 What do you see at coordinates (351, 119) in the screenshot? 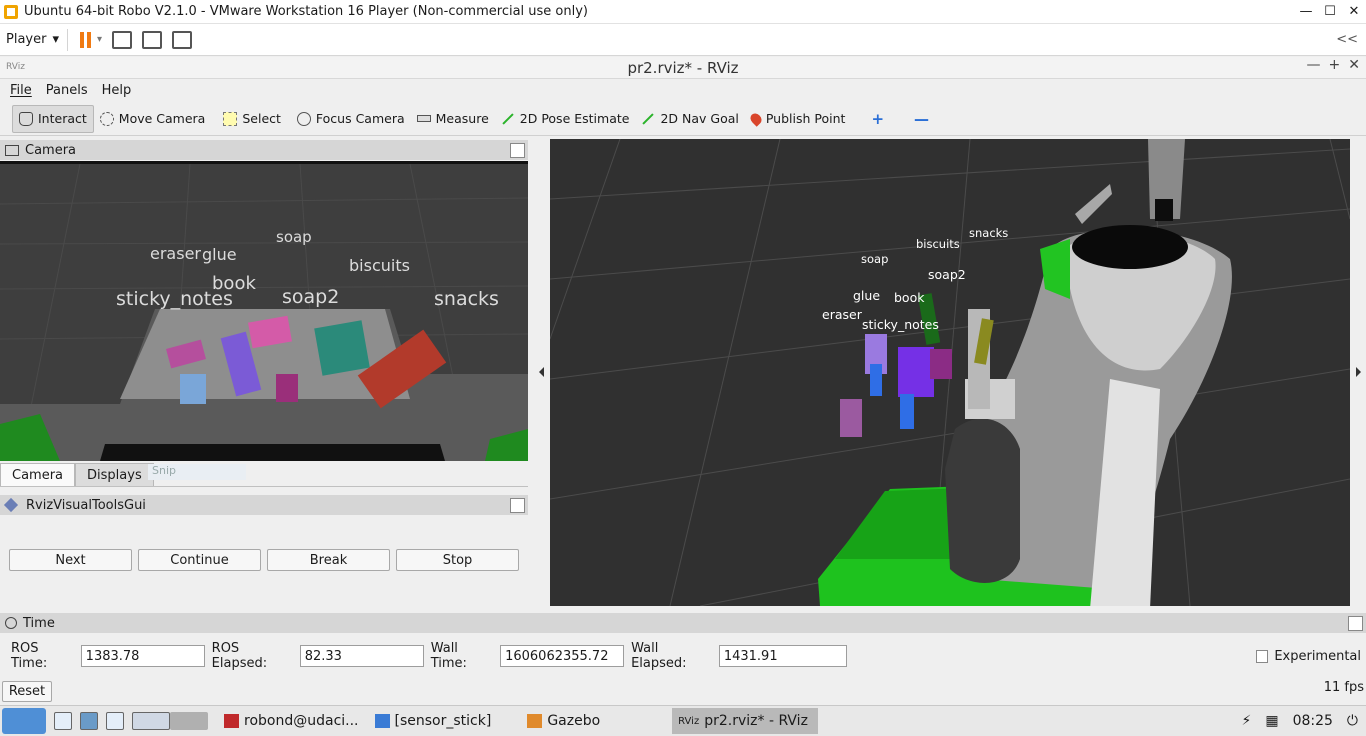
I see `focus-camera-tool: Focus Camera` at bounding box center [351, 119].